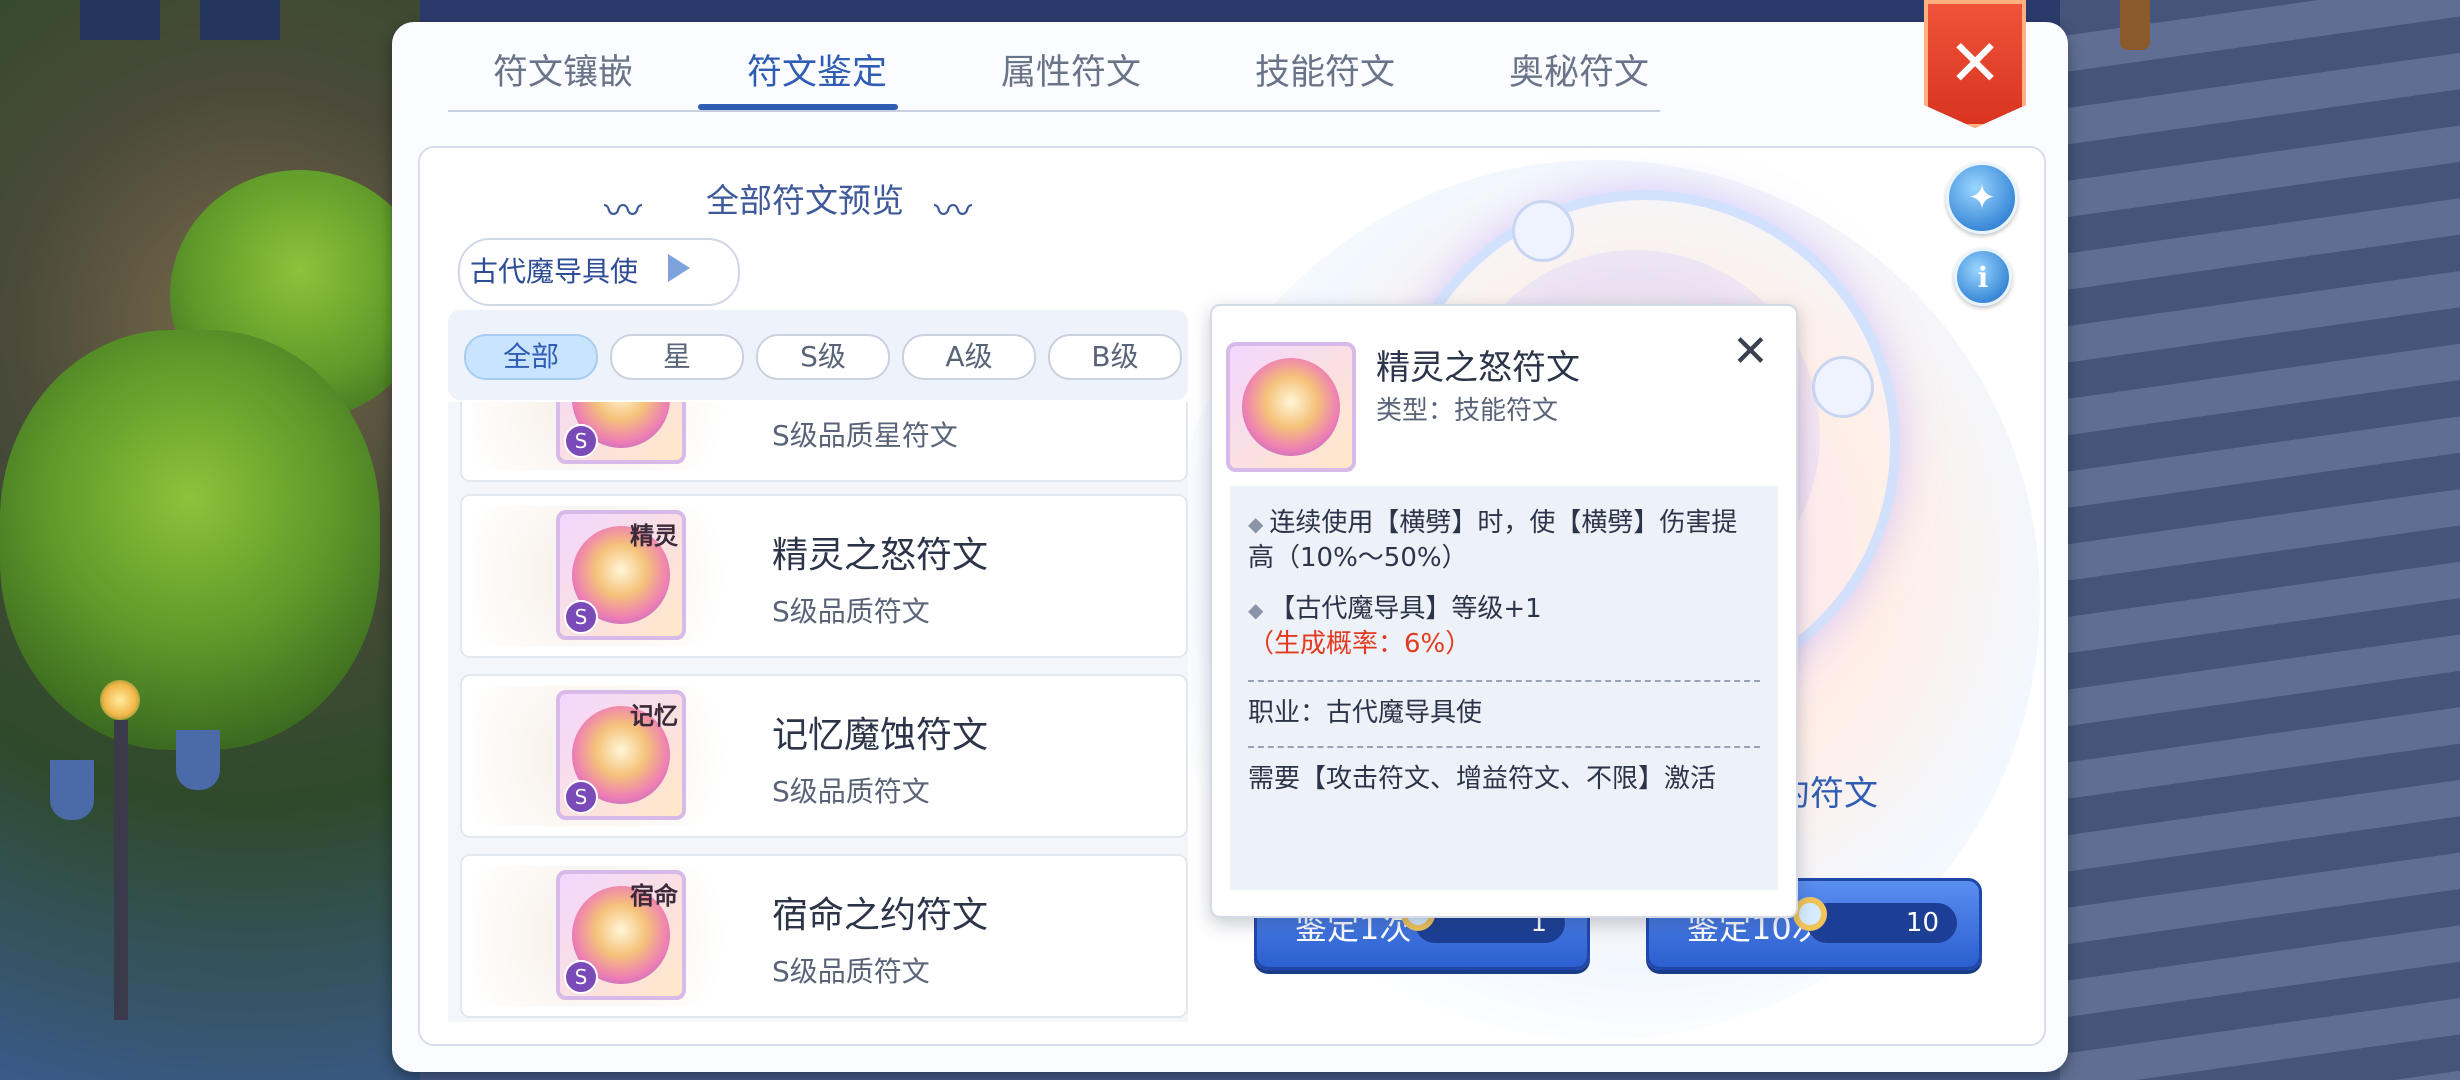  Describe the element at coordinates (865, 435) in the screenshot. I see `rune-grade: S级品质星符文` at that location.